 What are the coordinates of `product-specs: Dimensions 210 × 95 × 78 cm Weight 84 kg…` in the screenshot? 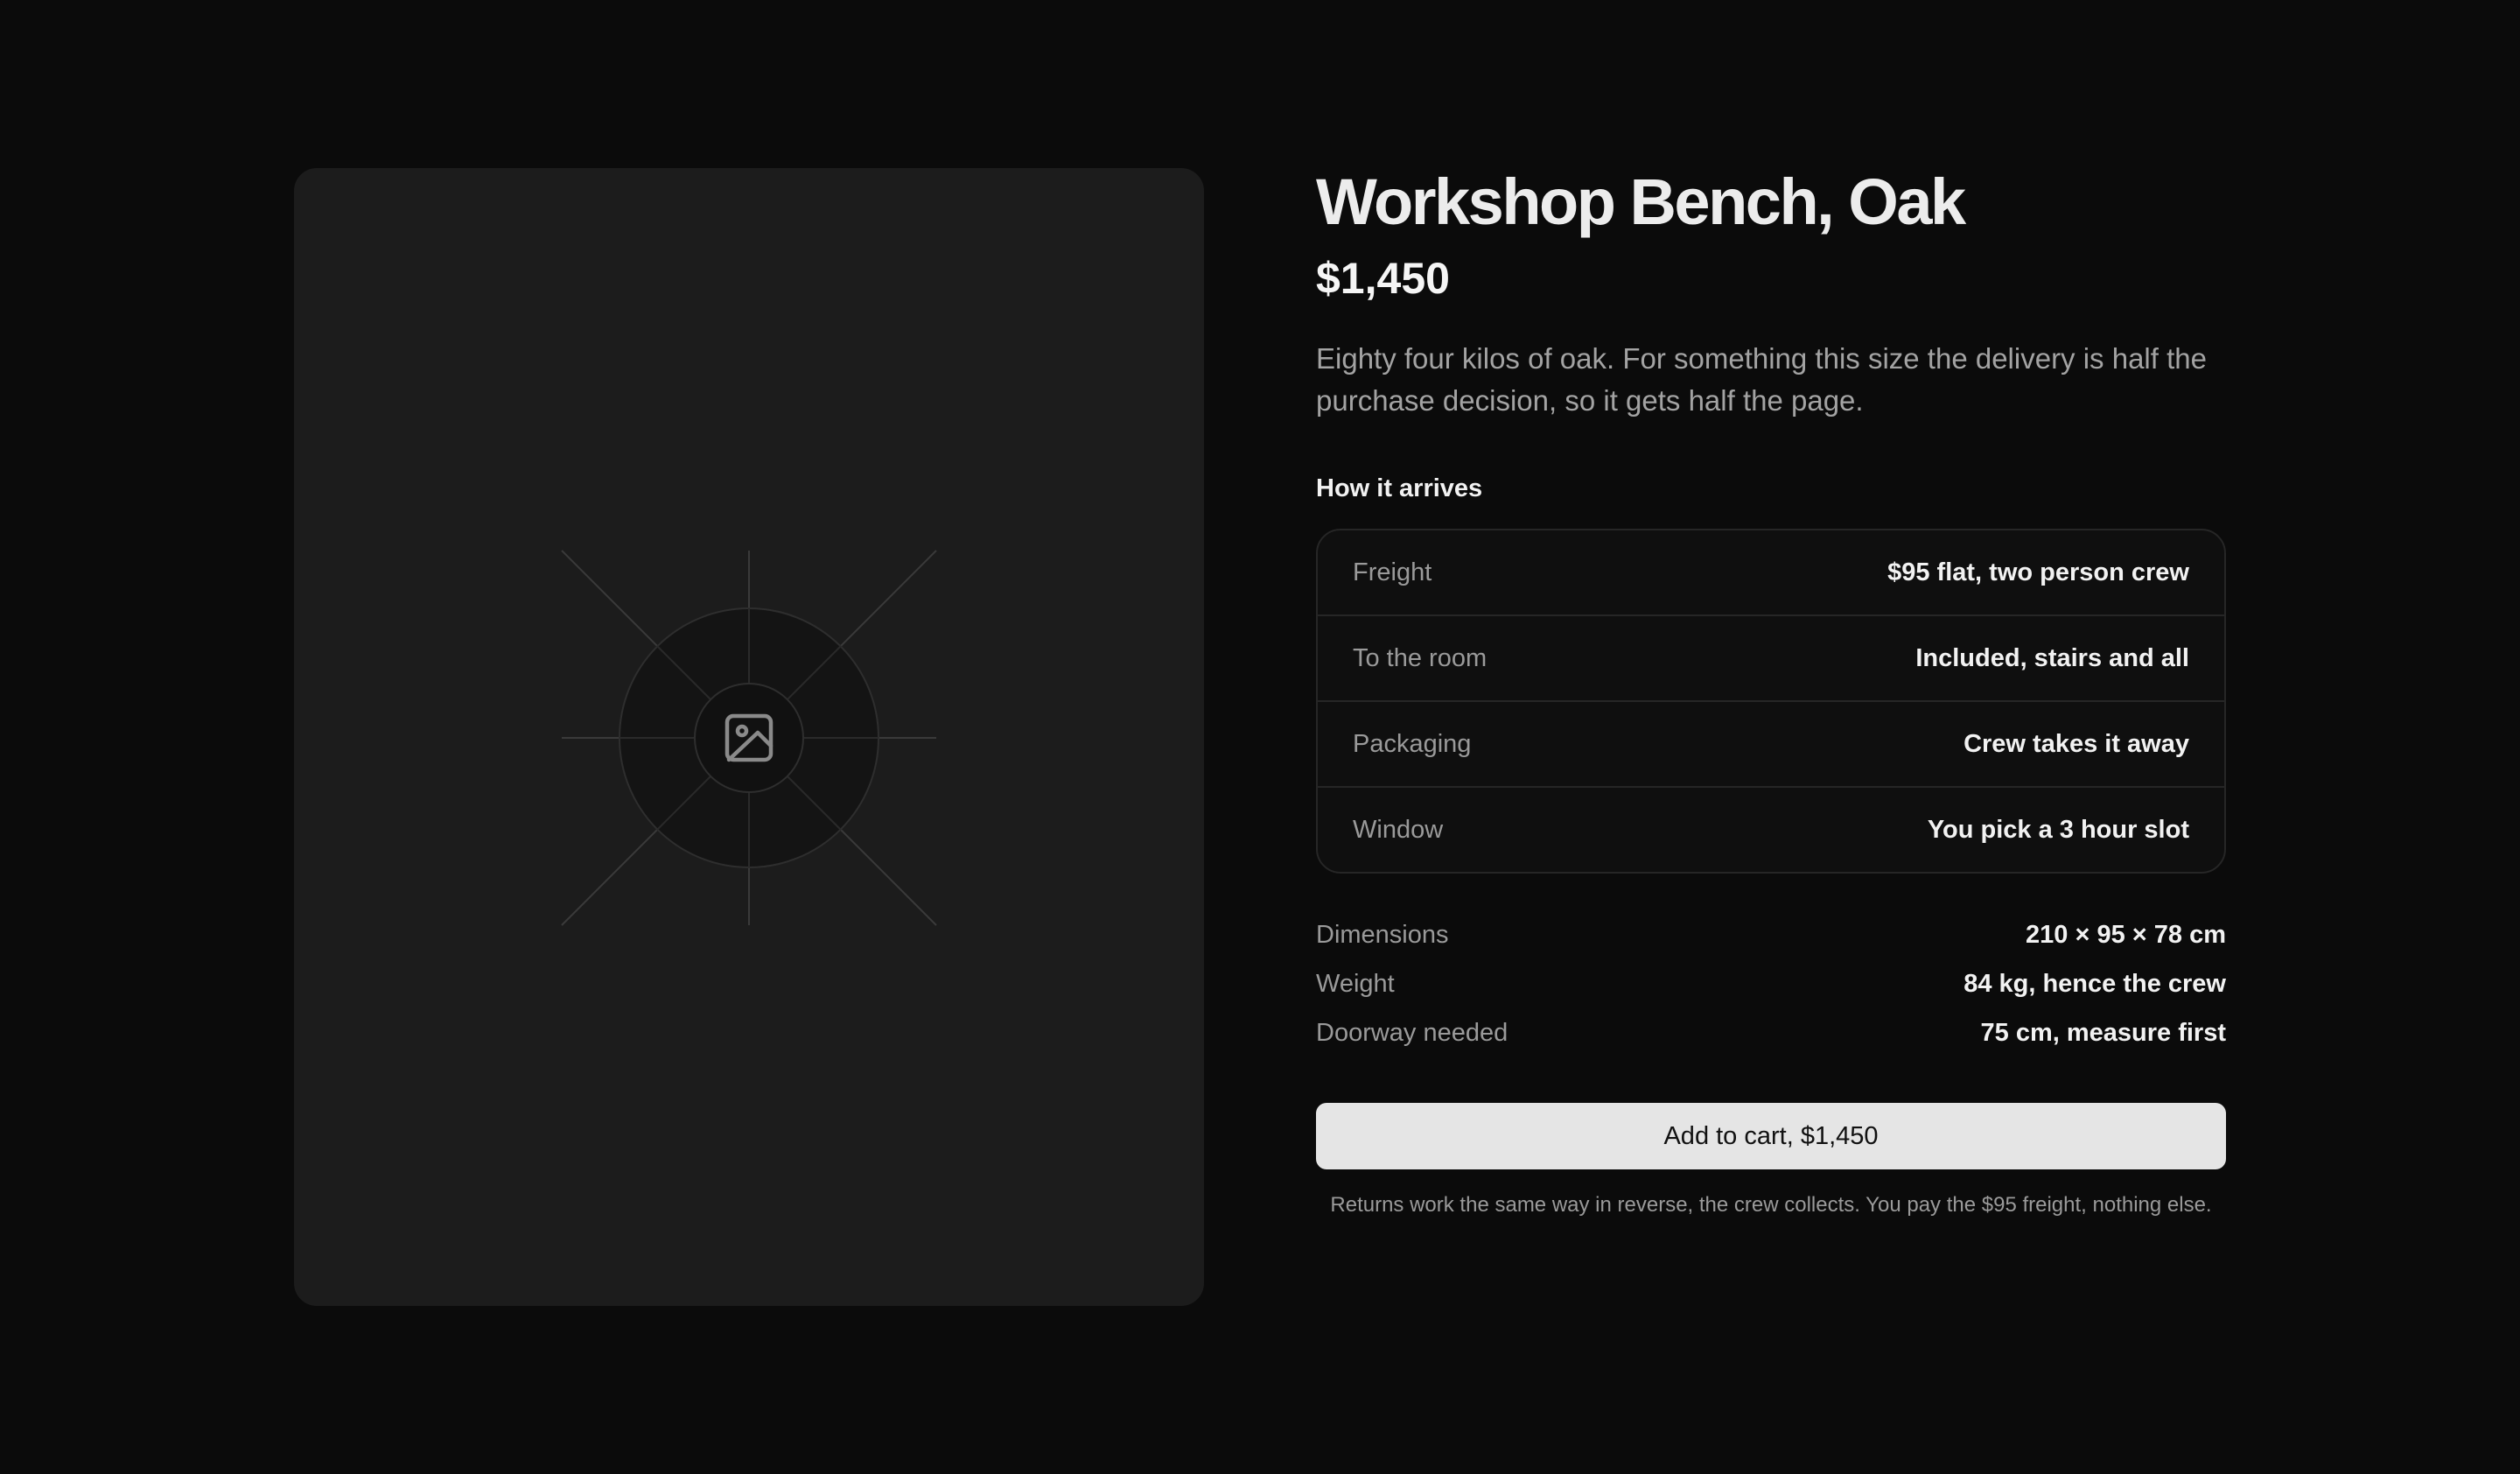 It's located at (1771, 983).